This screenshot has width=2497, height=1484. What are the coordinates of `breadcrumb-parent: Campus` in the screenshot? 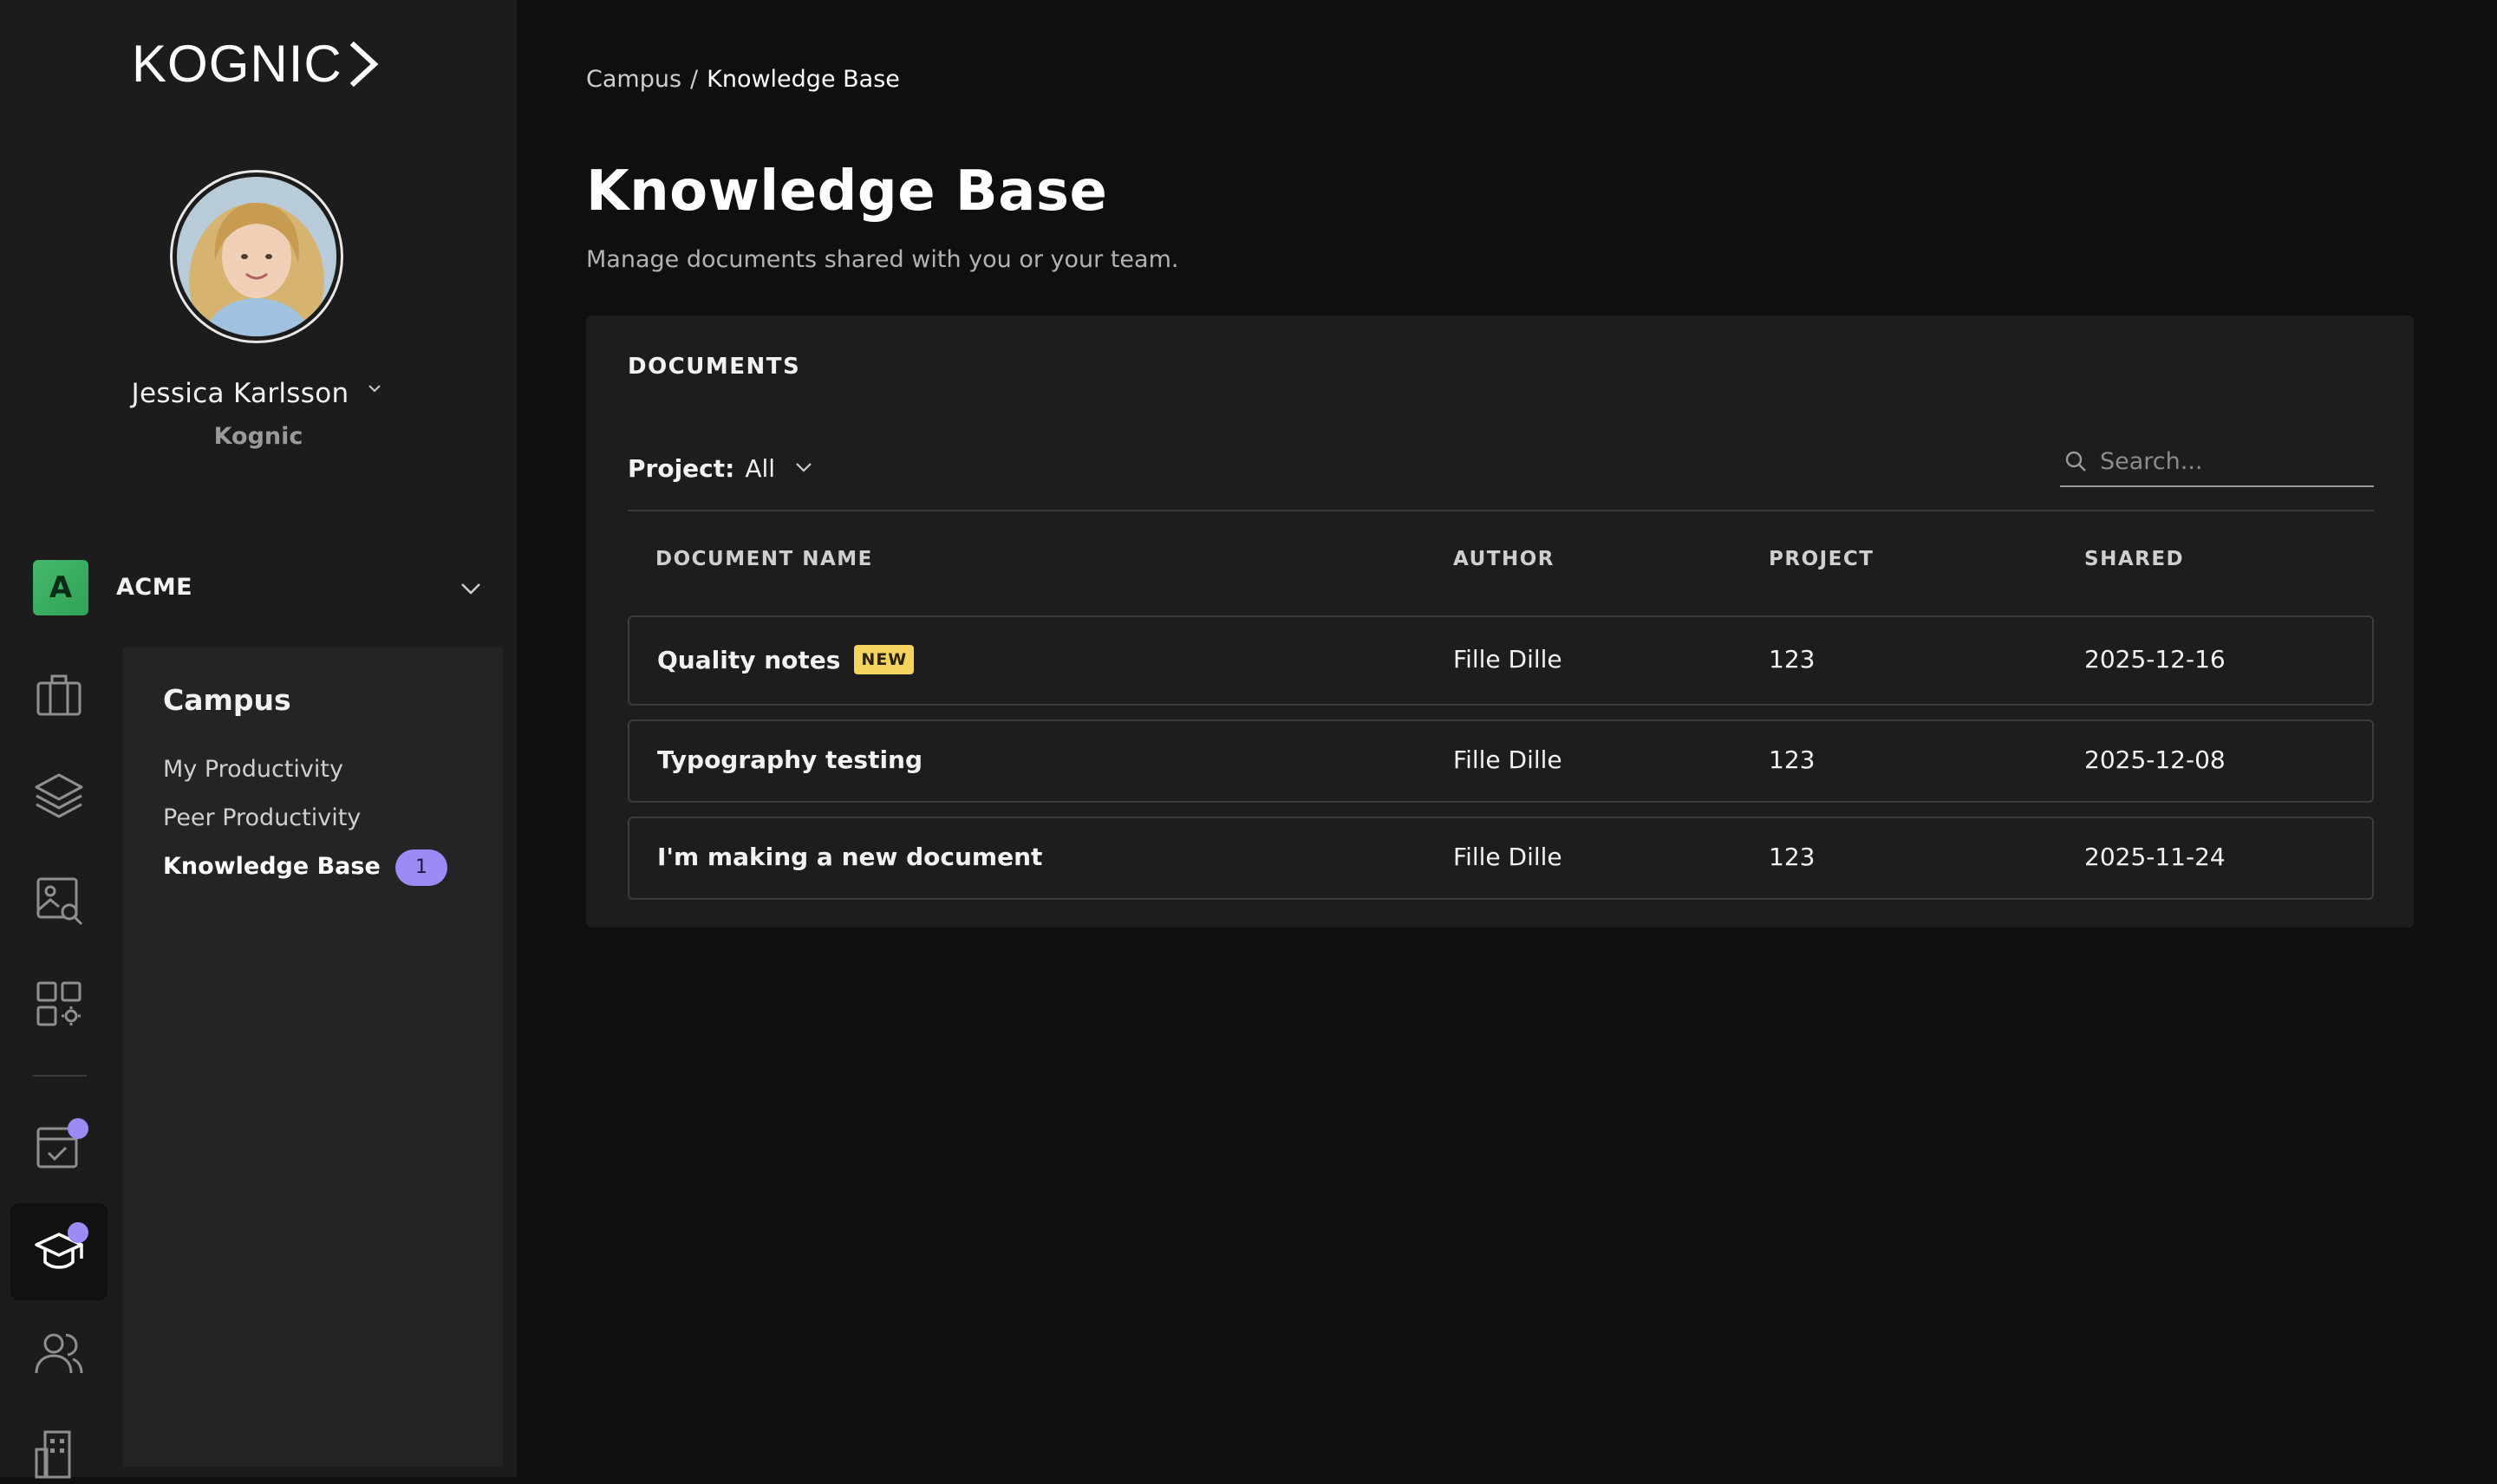 It's located at (633, 79).